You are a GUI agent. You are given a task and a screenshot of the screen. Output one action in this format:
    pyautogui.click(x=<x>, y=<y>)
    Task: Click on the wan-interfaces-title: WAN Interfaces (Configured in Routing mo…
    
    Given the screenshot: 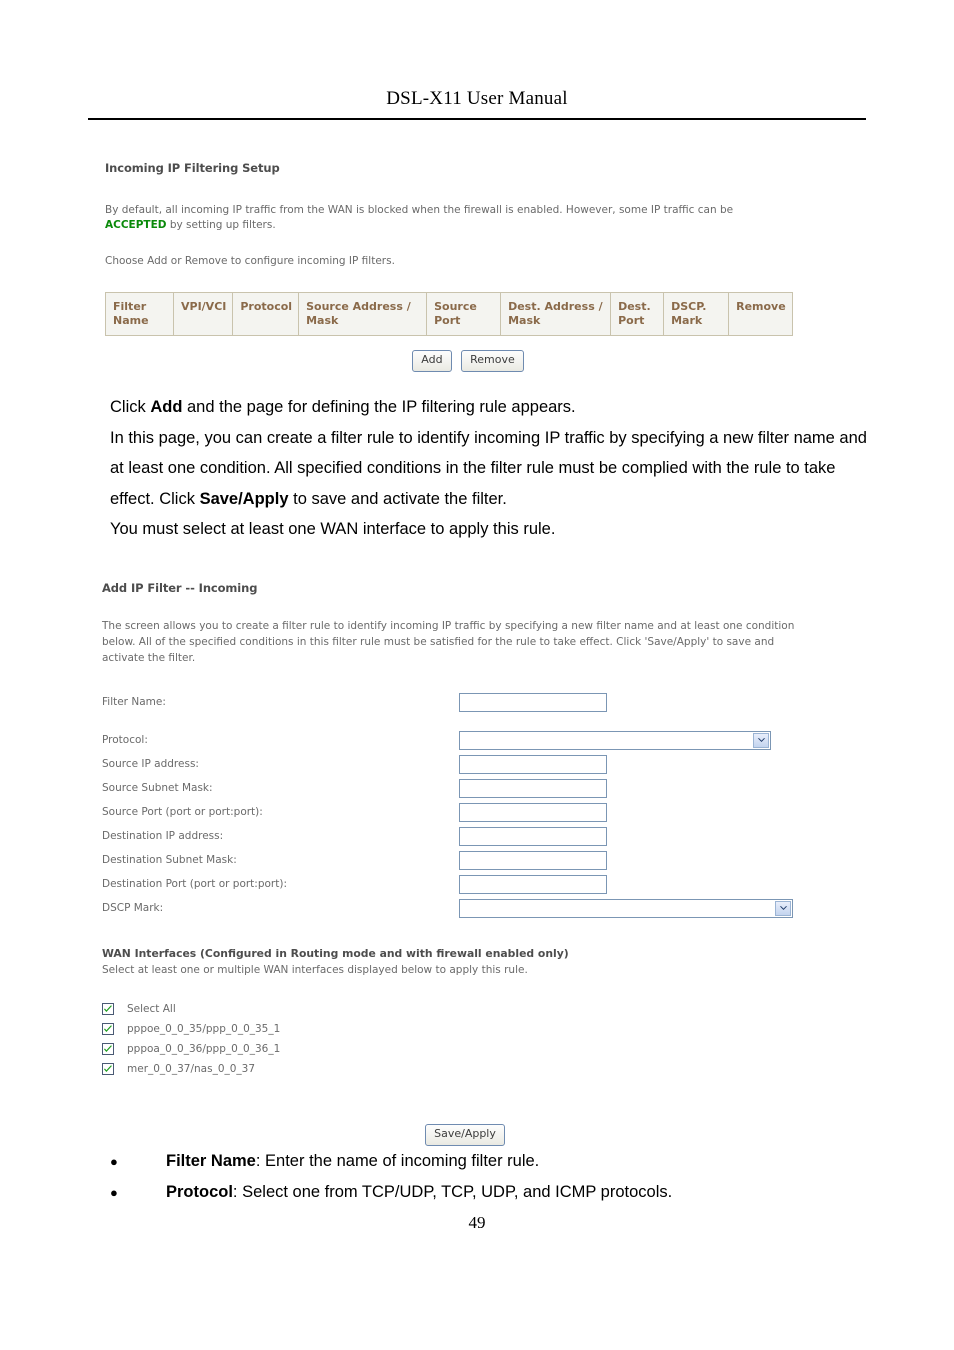 What is the action you would take?
    pyautogui.click(x=335, y=953)
    